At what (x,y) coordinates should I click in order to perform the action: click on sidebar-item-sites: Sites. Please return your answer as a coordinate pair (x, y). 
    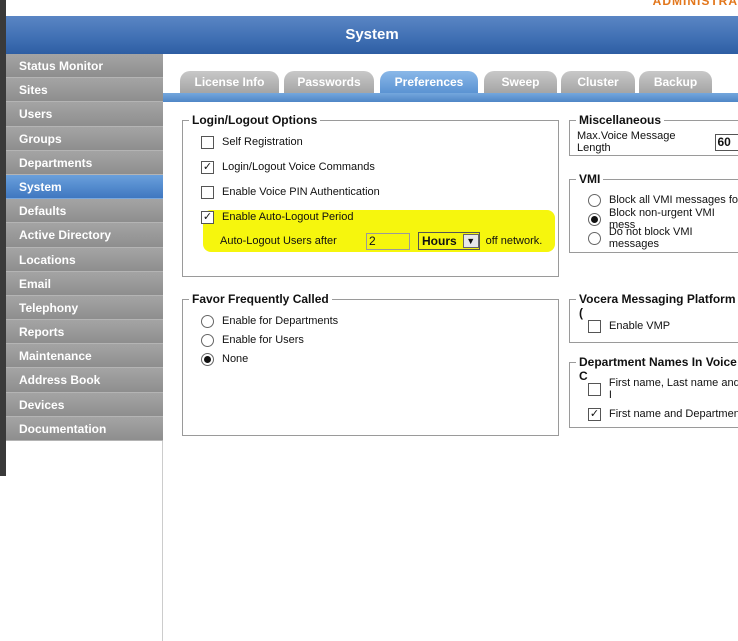
    Looking at the image, I should click on (84, 90).